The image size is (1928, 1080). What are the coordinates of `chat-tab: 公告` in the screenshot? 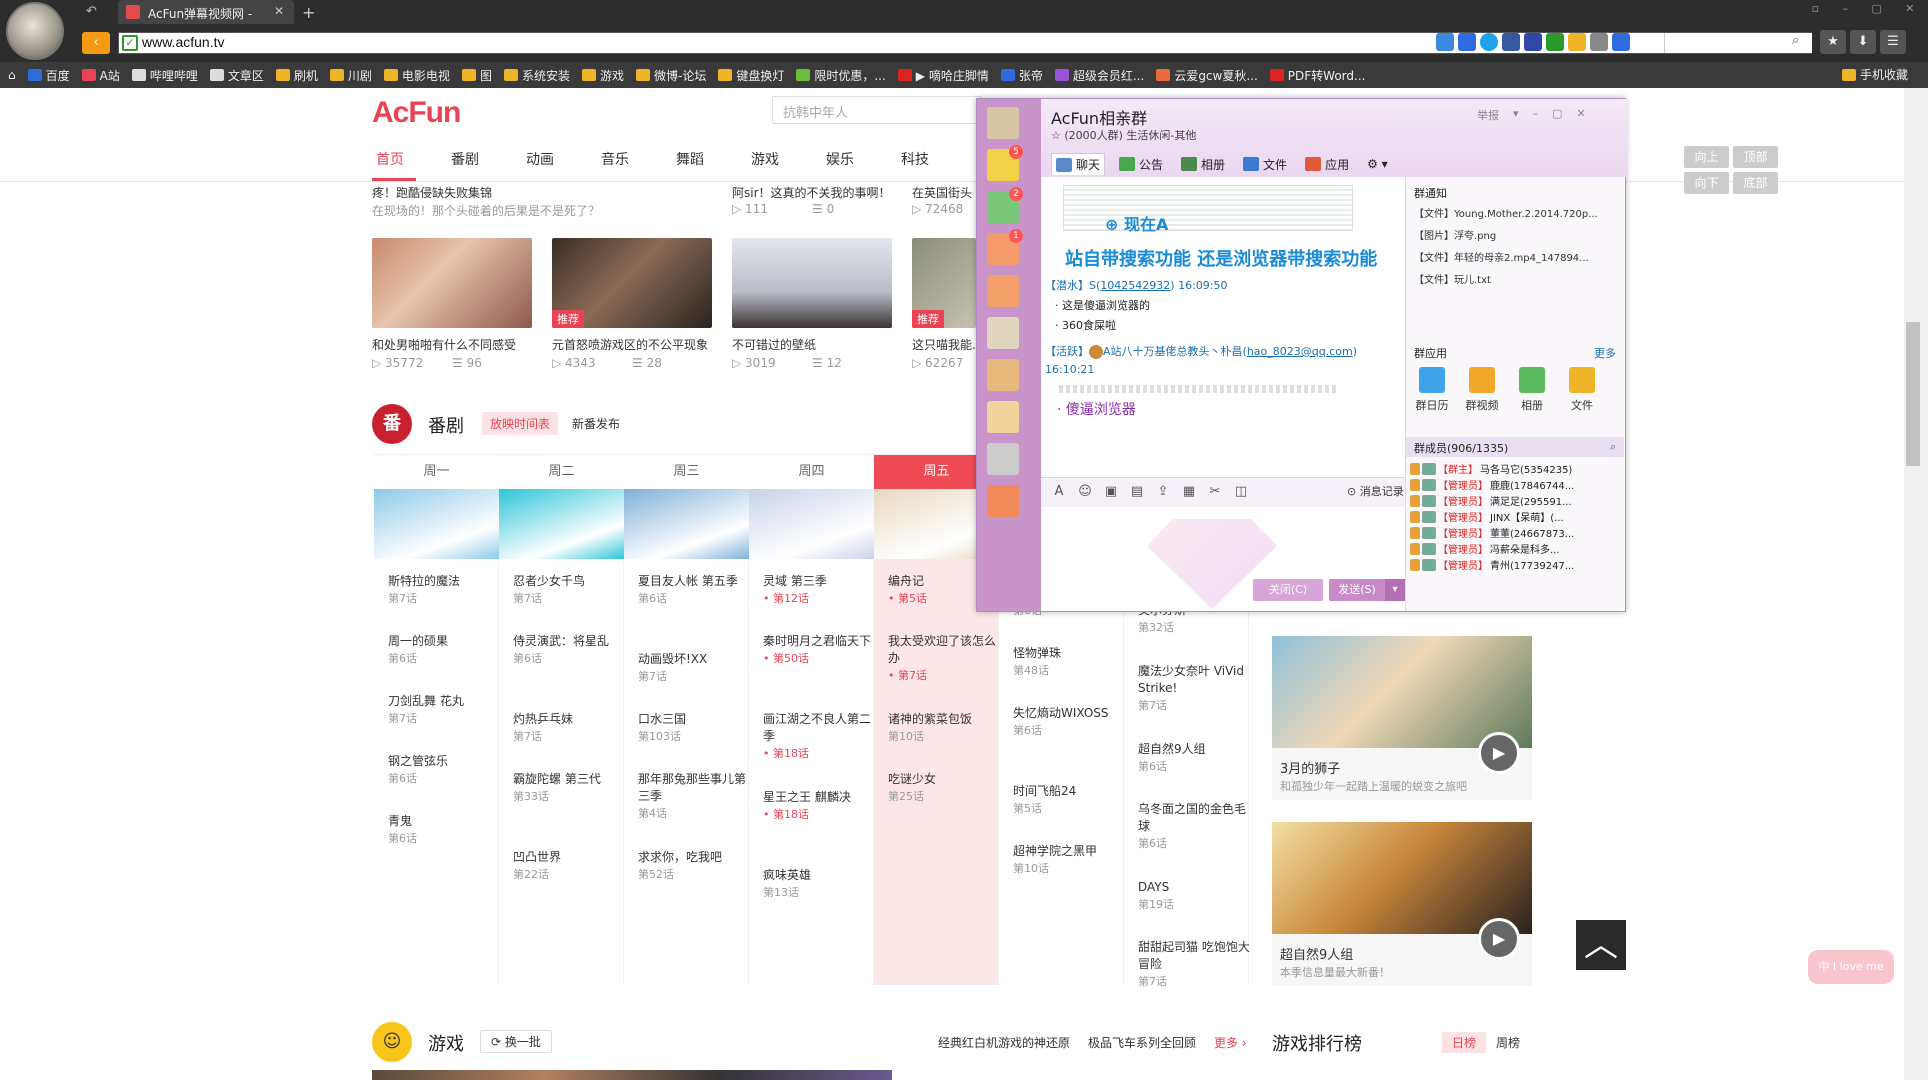 It's located at (1141, 164).